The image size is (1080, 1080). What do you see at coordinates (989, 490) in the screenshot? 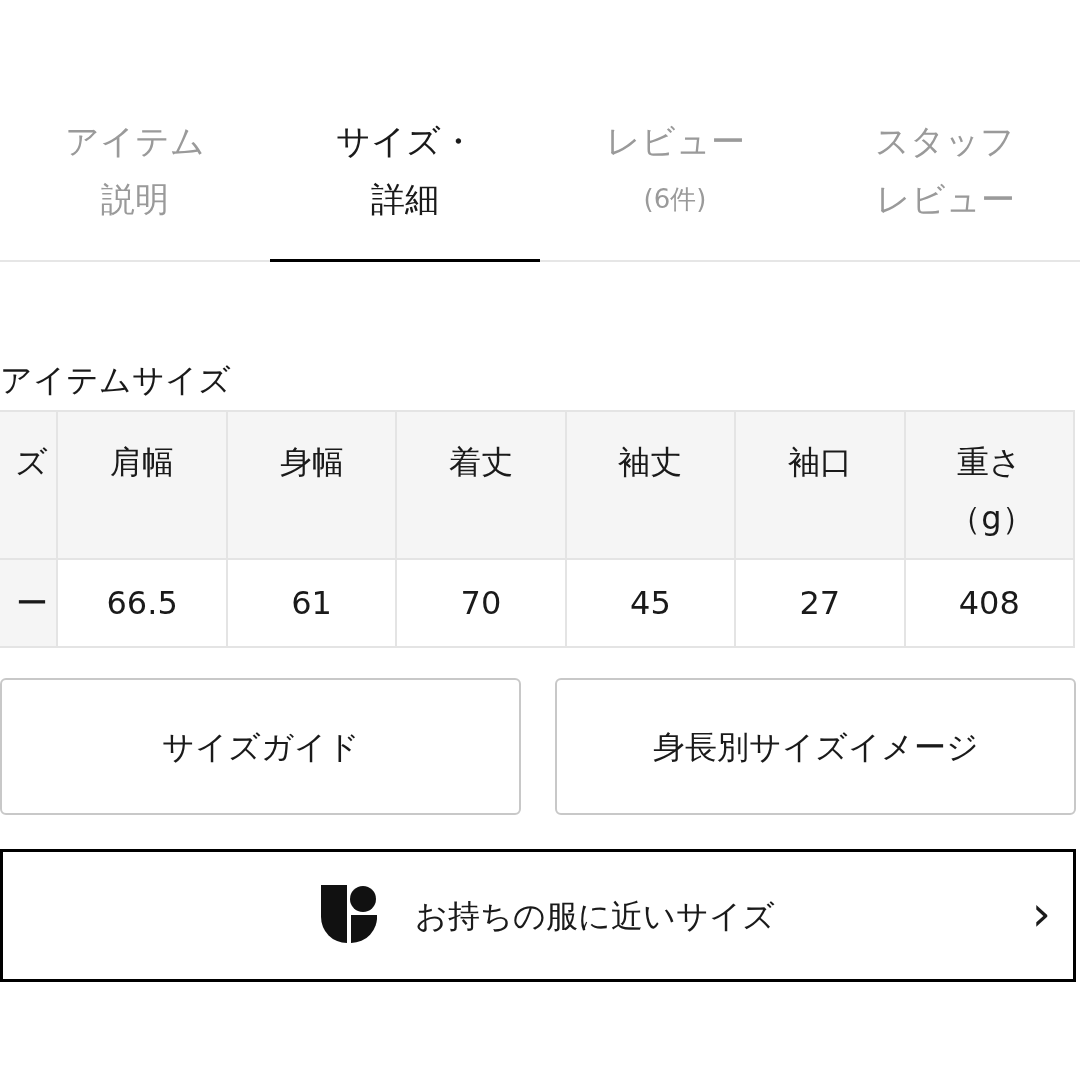
I see `column-header: 重さ（g）` at bounding box center [989, 490].